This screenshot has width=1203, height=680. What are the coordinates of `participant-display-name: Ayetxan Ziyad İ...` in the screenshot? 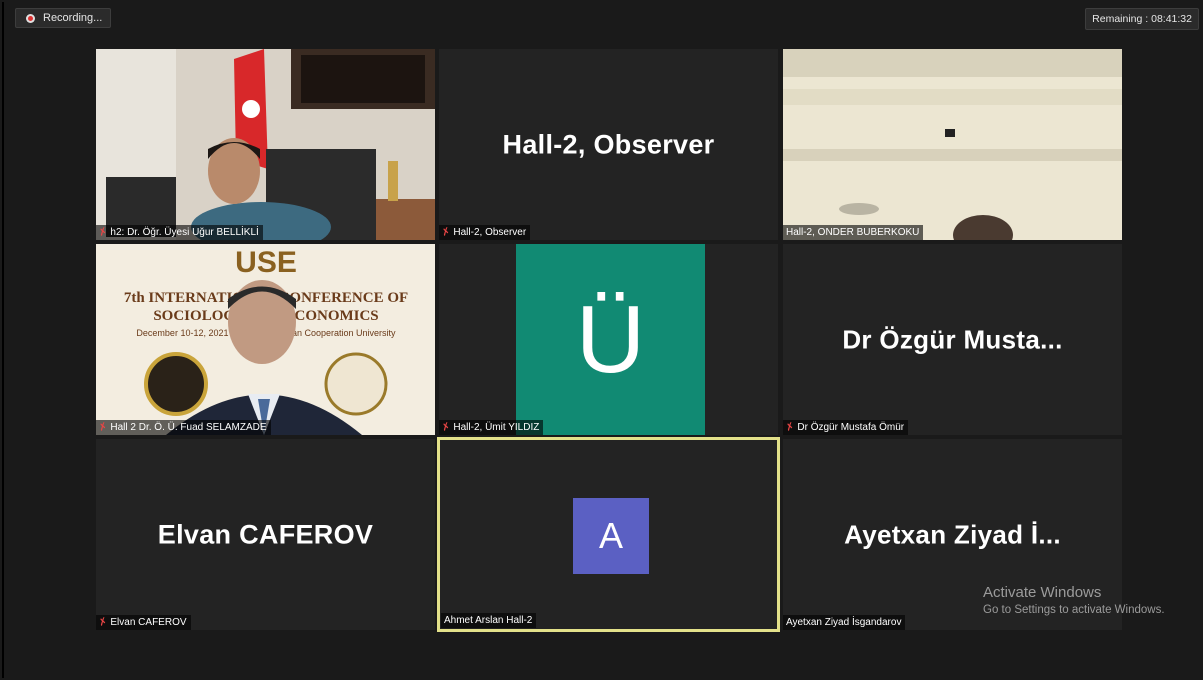 It's located at (952, 534).